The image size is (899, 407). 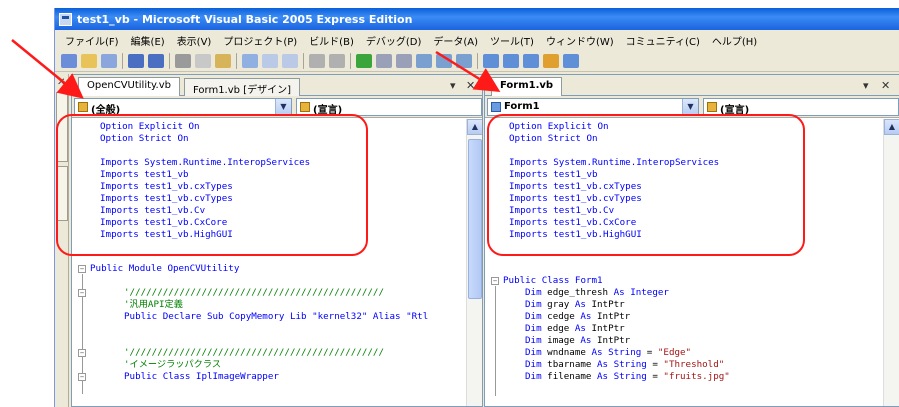 I want to click on dim-line: Dim filename As String = "fruits.jpg", so click(x=627, y=376).